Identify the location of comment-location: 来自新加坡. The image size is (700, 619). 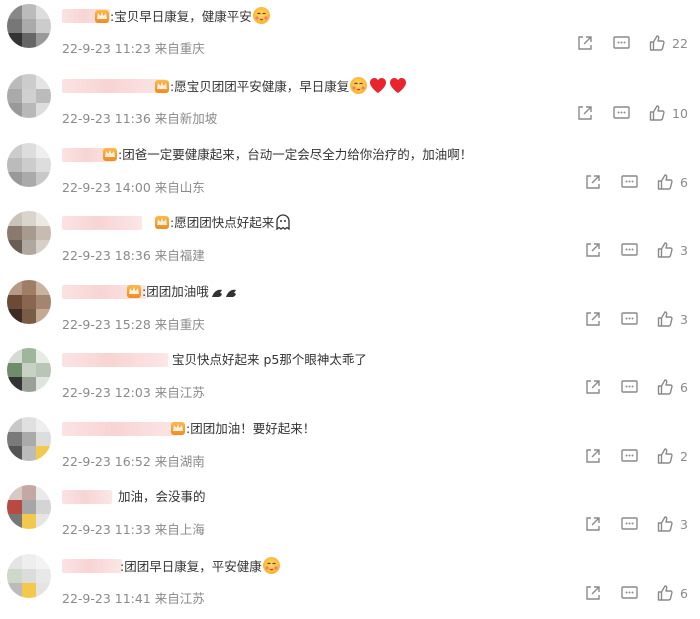
(186, 118).